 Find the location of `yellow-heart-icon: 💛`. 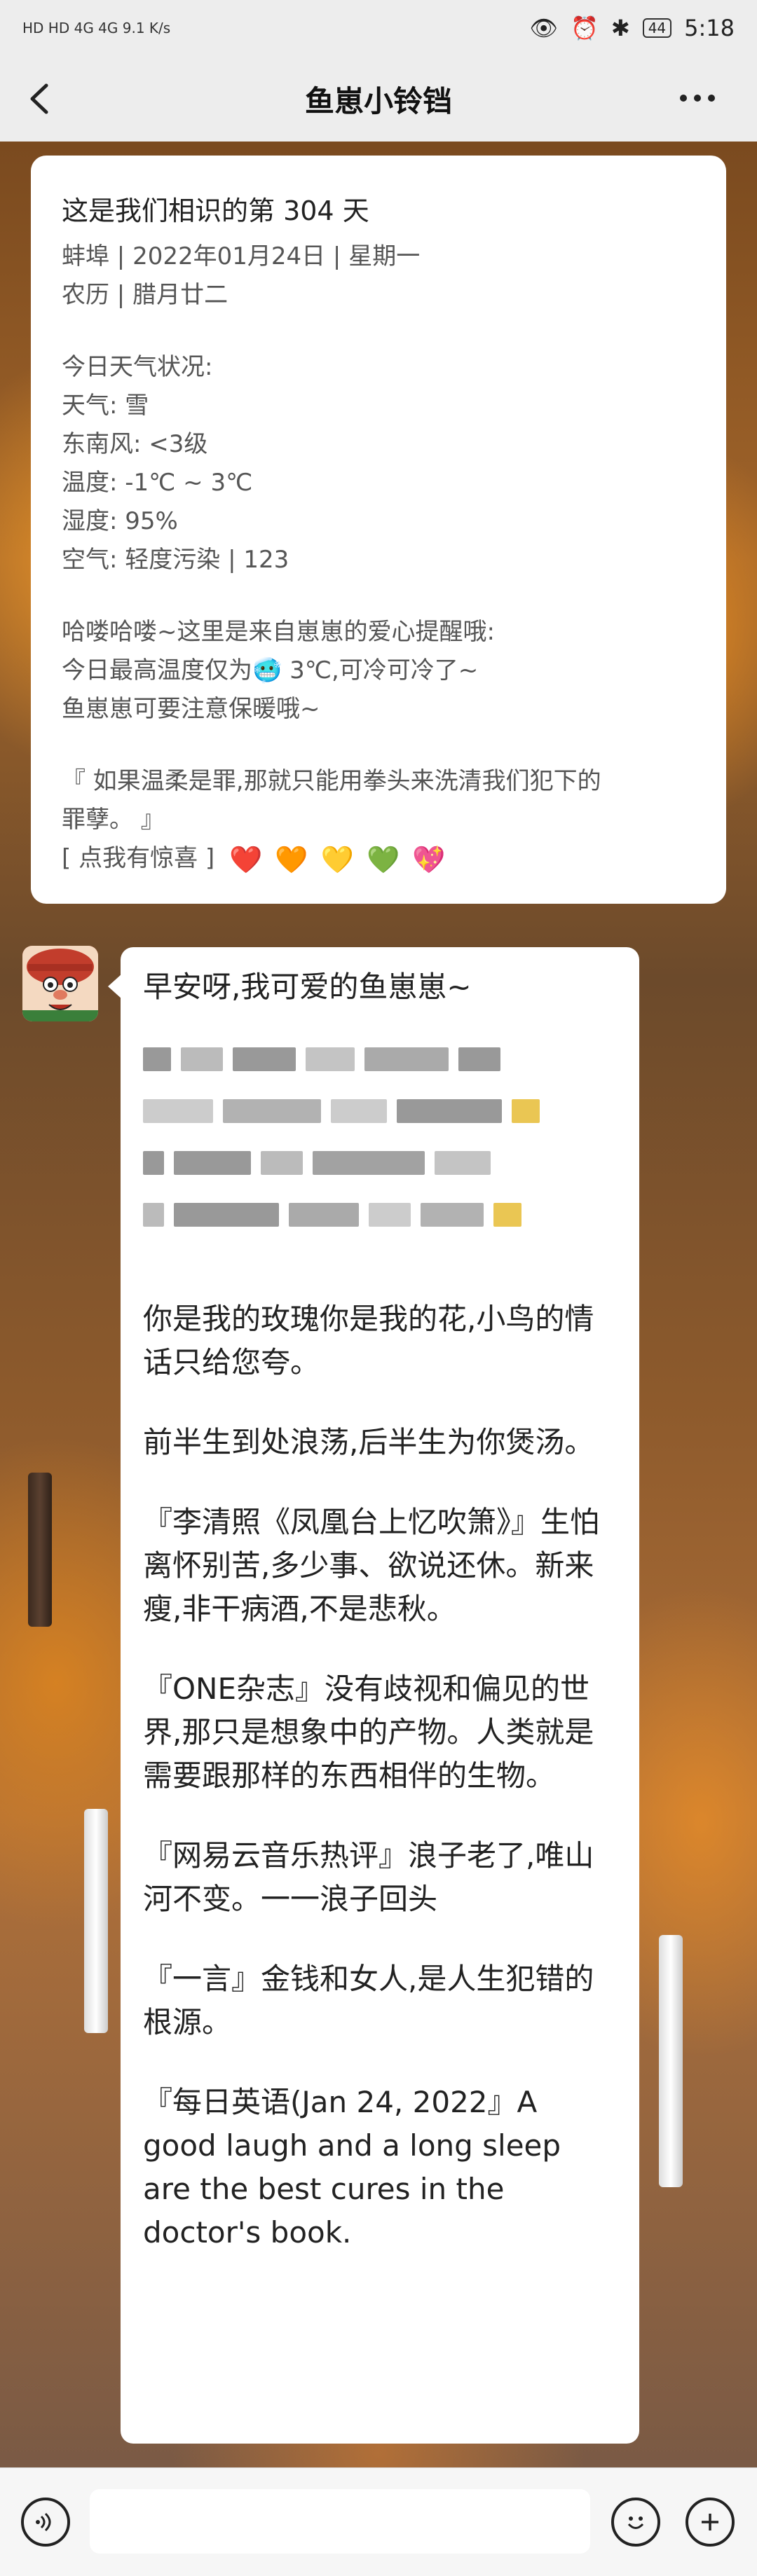

yellow-heart-icon: 💛 is located at coordinates (337, 859).